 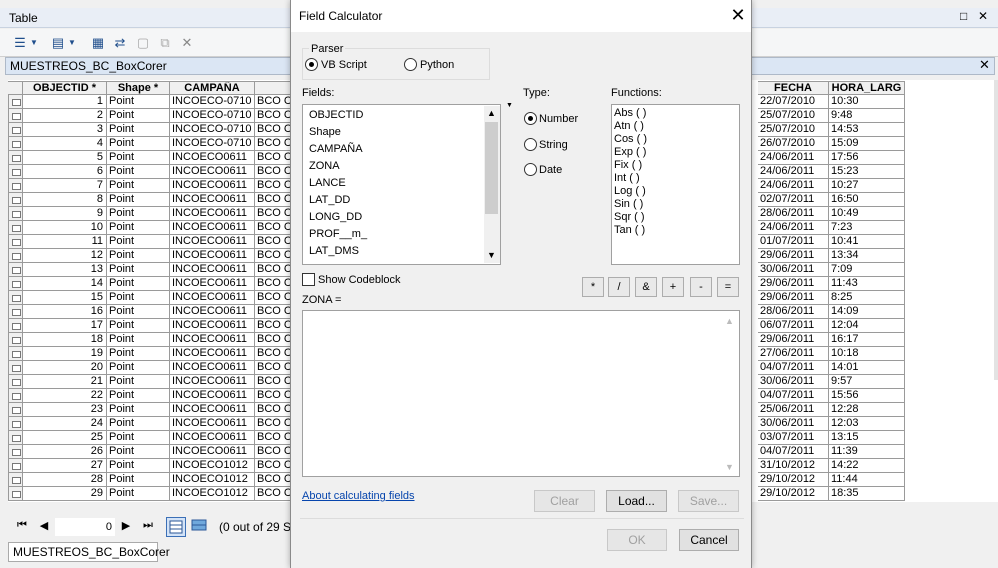 I want to click on type-string-radio, so click(x=530, y=144).